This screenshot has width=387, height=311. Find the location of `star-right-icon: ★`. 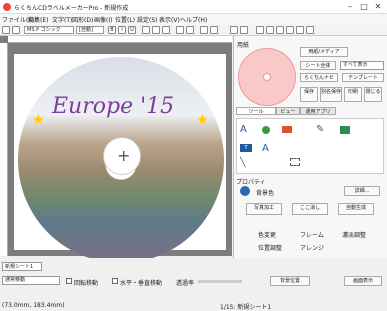

star-right-icon: ★ is located at coordinates (202, 120).